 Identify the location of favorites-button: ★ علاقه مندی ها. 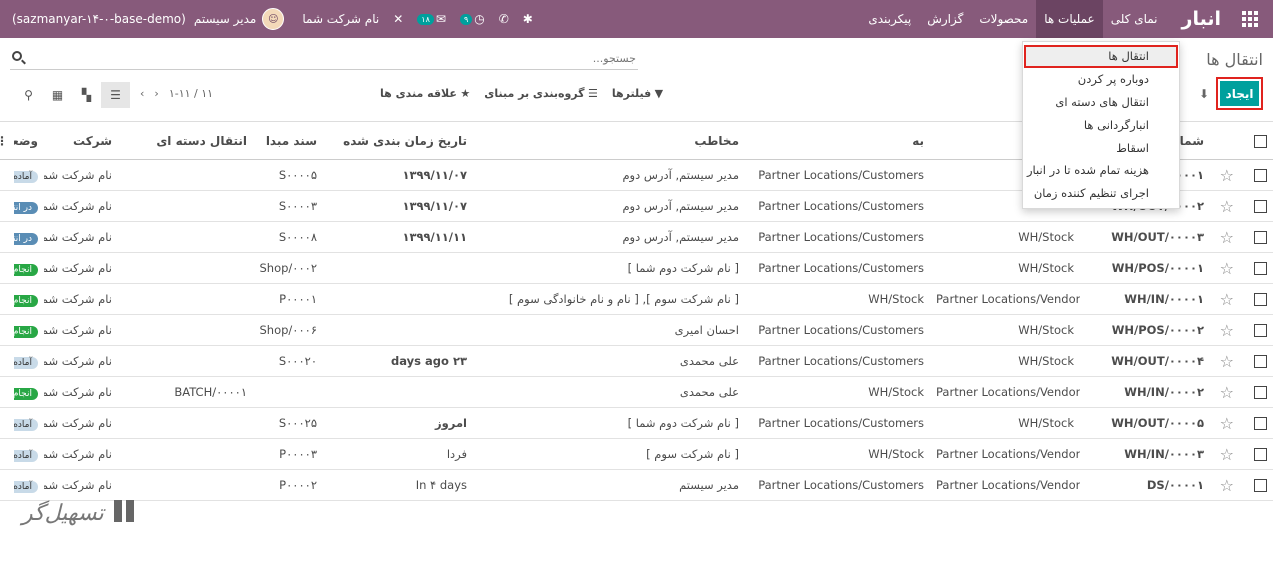
(425, 93).